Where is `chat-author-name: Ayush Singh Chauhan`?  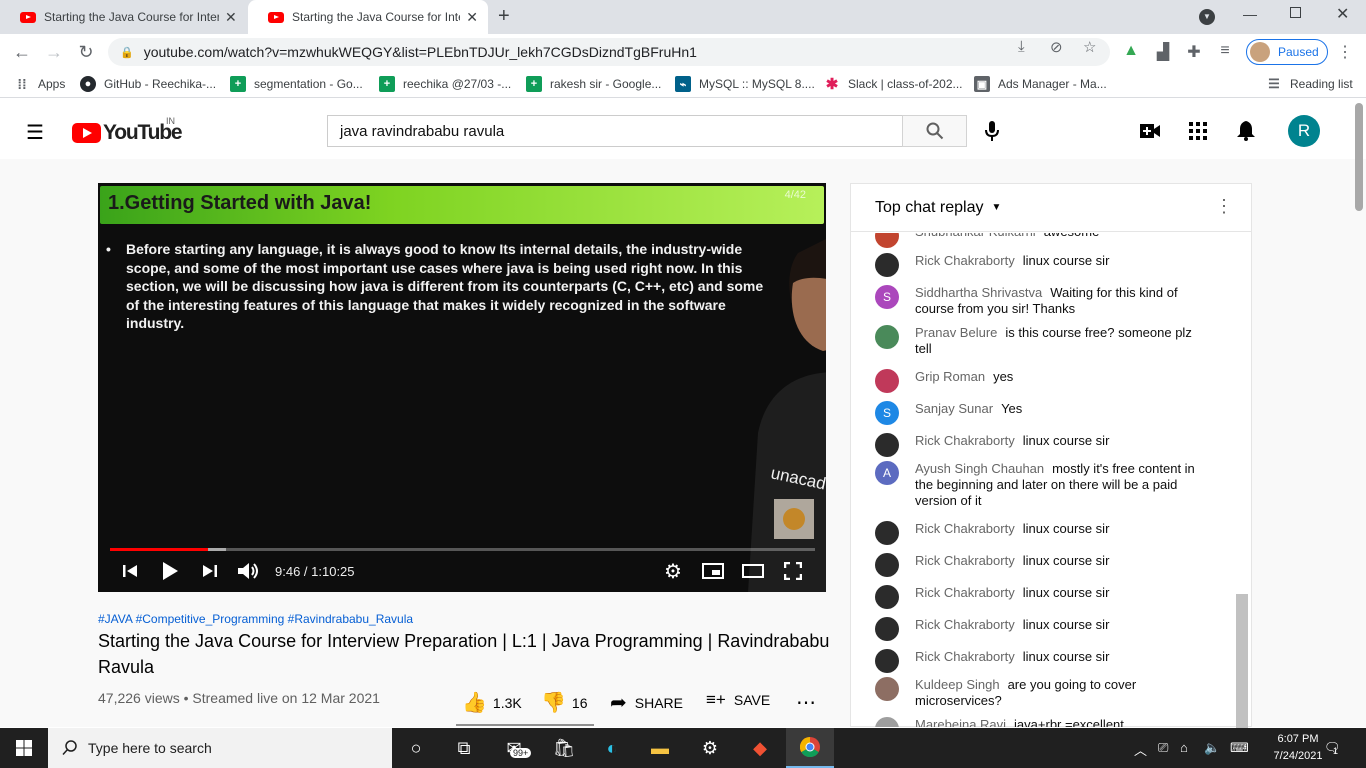 chat-author-name: Ayush Singh Chauhan is located at coordinates (979, 468).